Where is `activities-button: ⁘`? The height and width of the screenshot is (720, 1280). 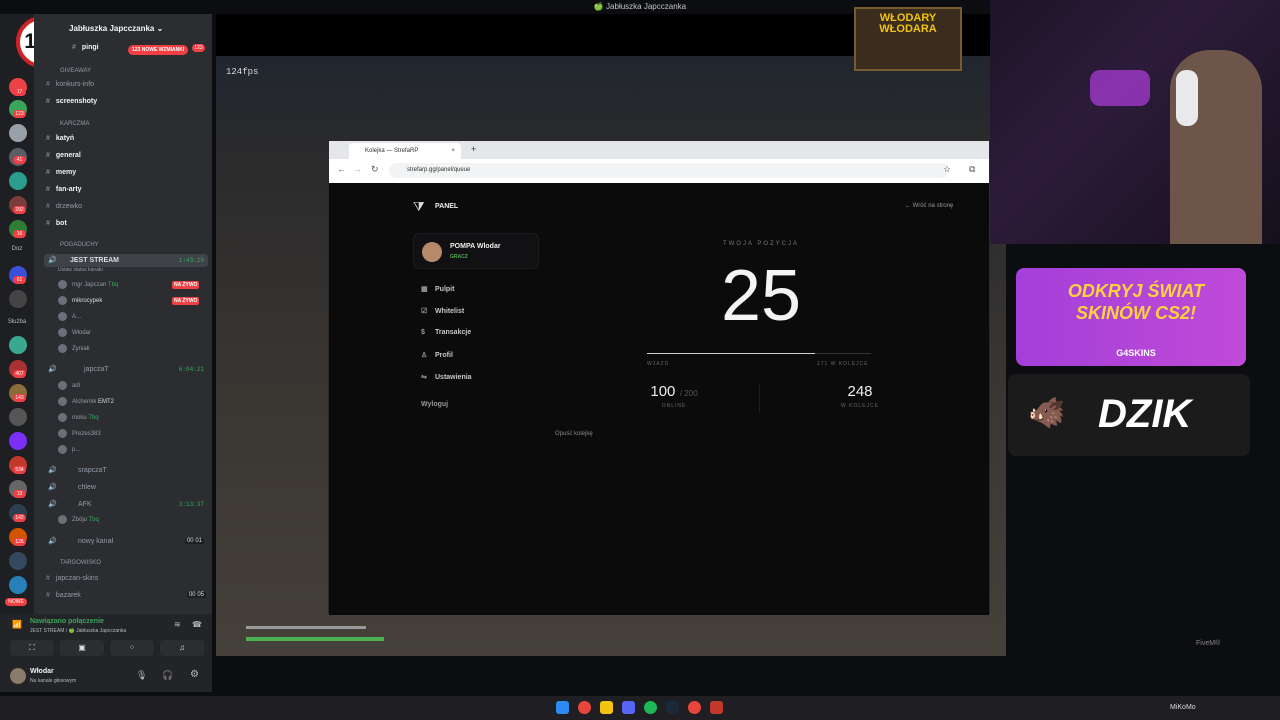
activities-button: ⁘ is located at coordinates (132, 648).